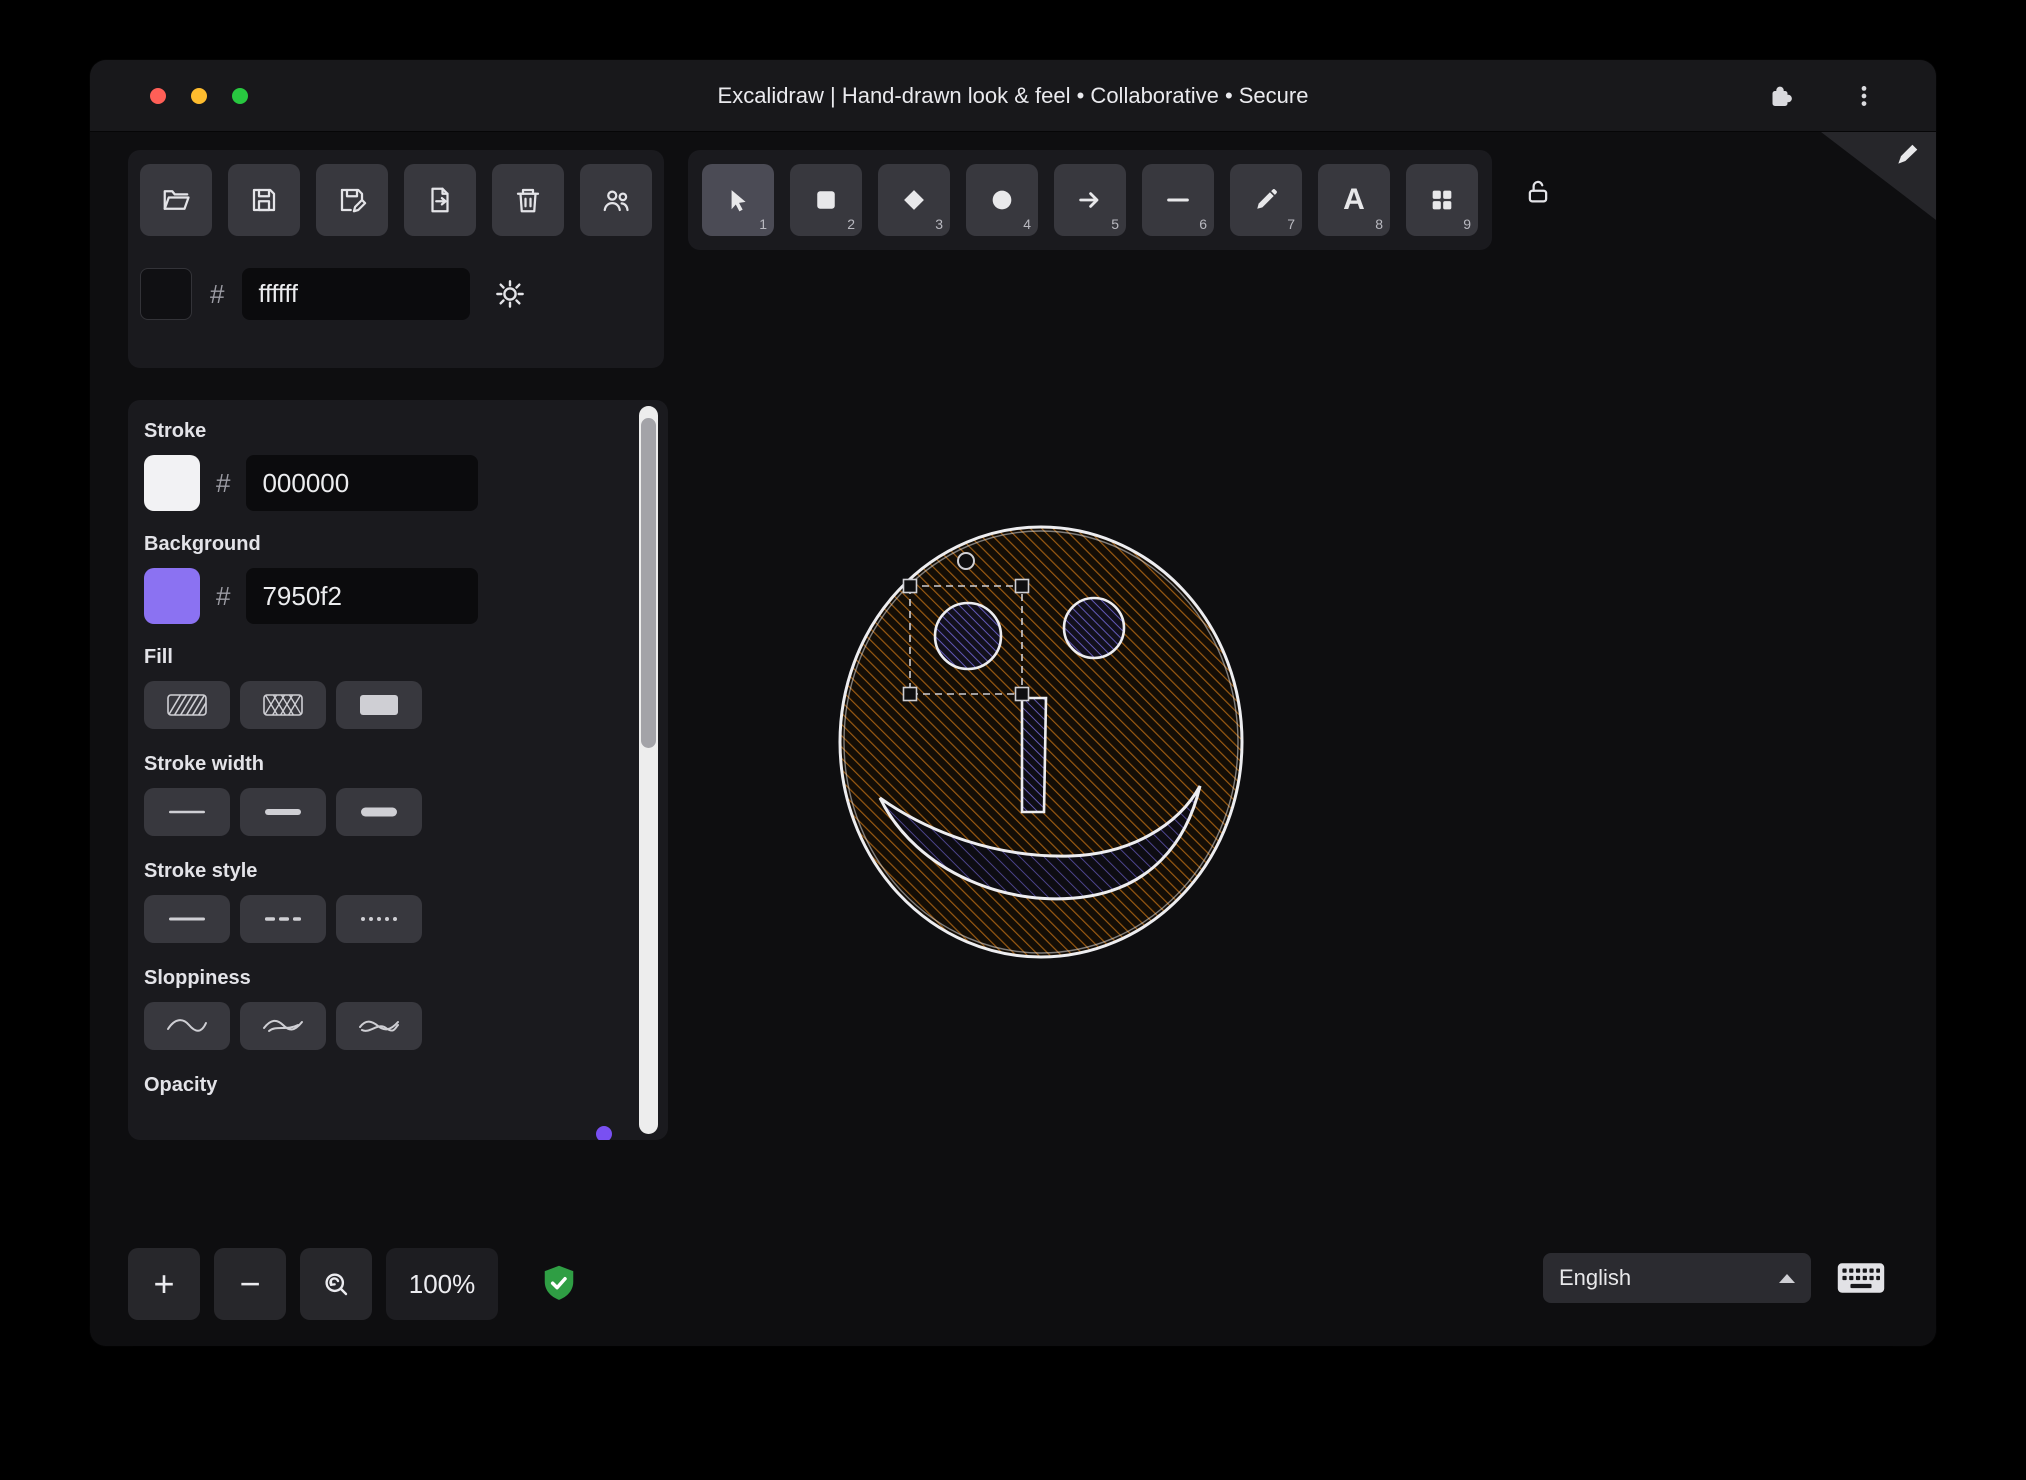 The image size is (2026, 1480). What do you see at coordinates (362, 483) in the screenshot?
I see `stroke-color-input` at bounding box center [362, 483].